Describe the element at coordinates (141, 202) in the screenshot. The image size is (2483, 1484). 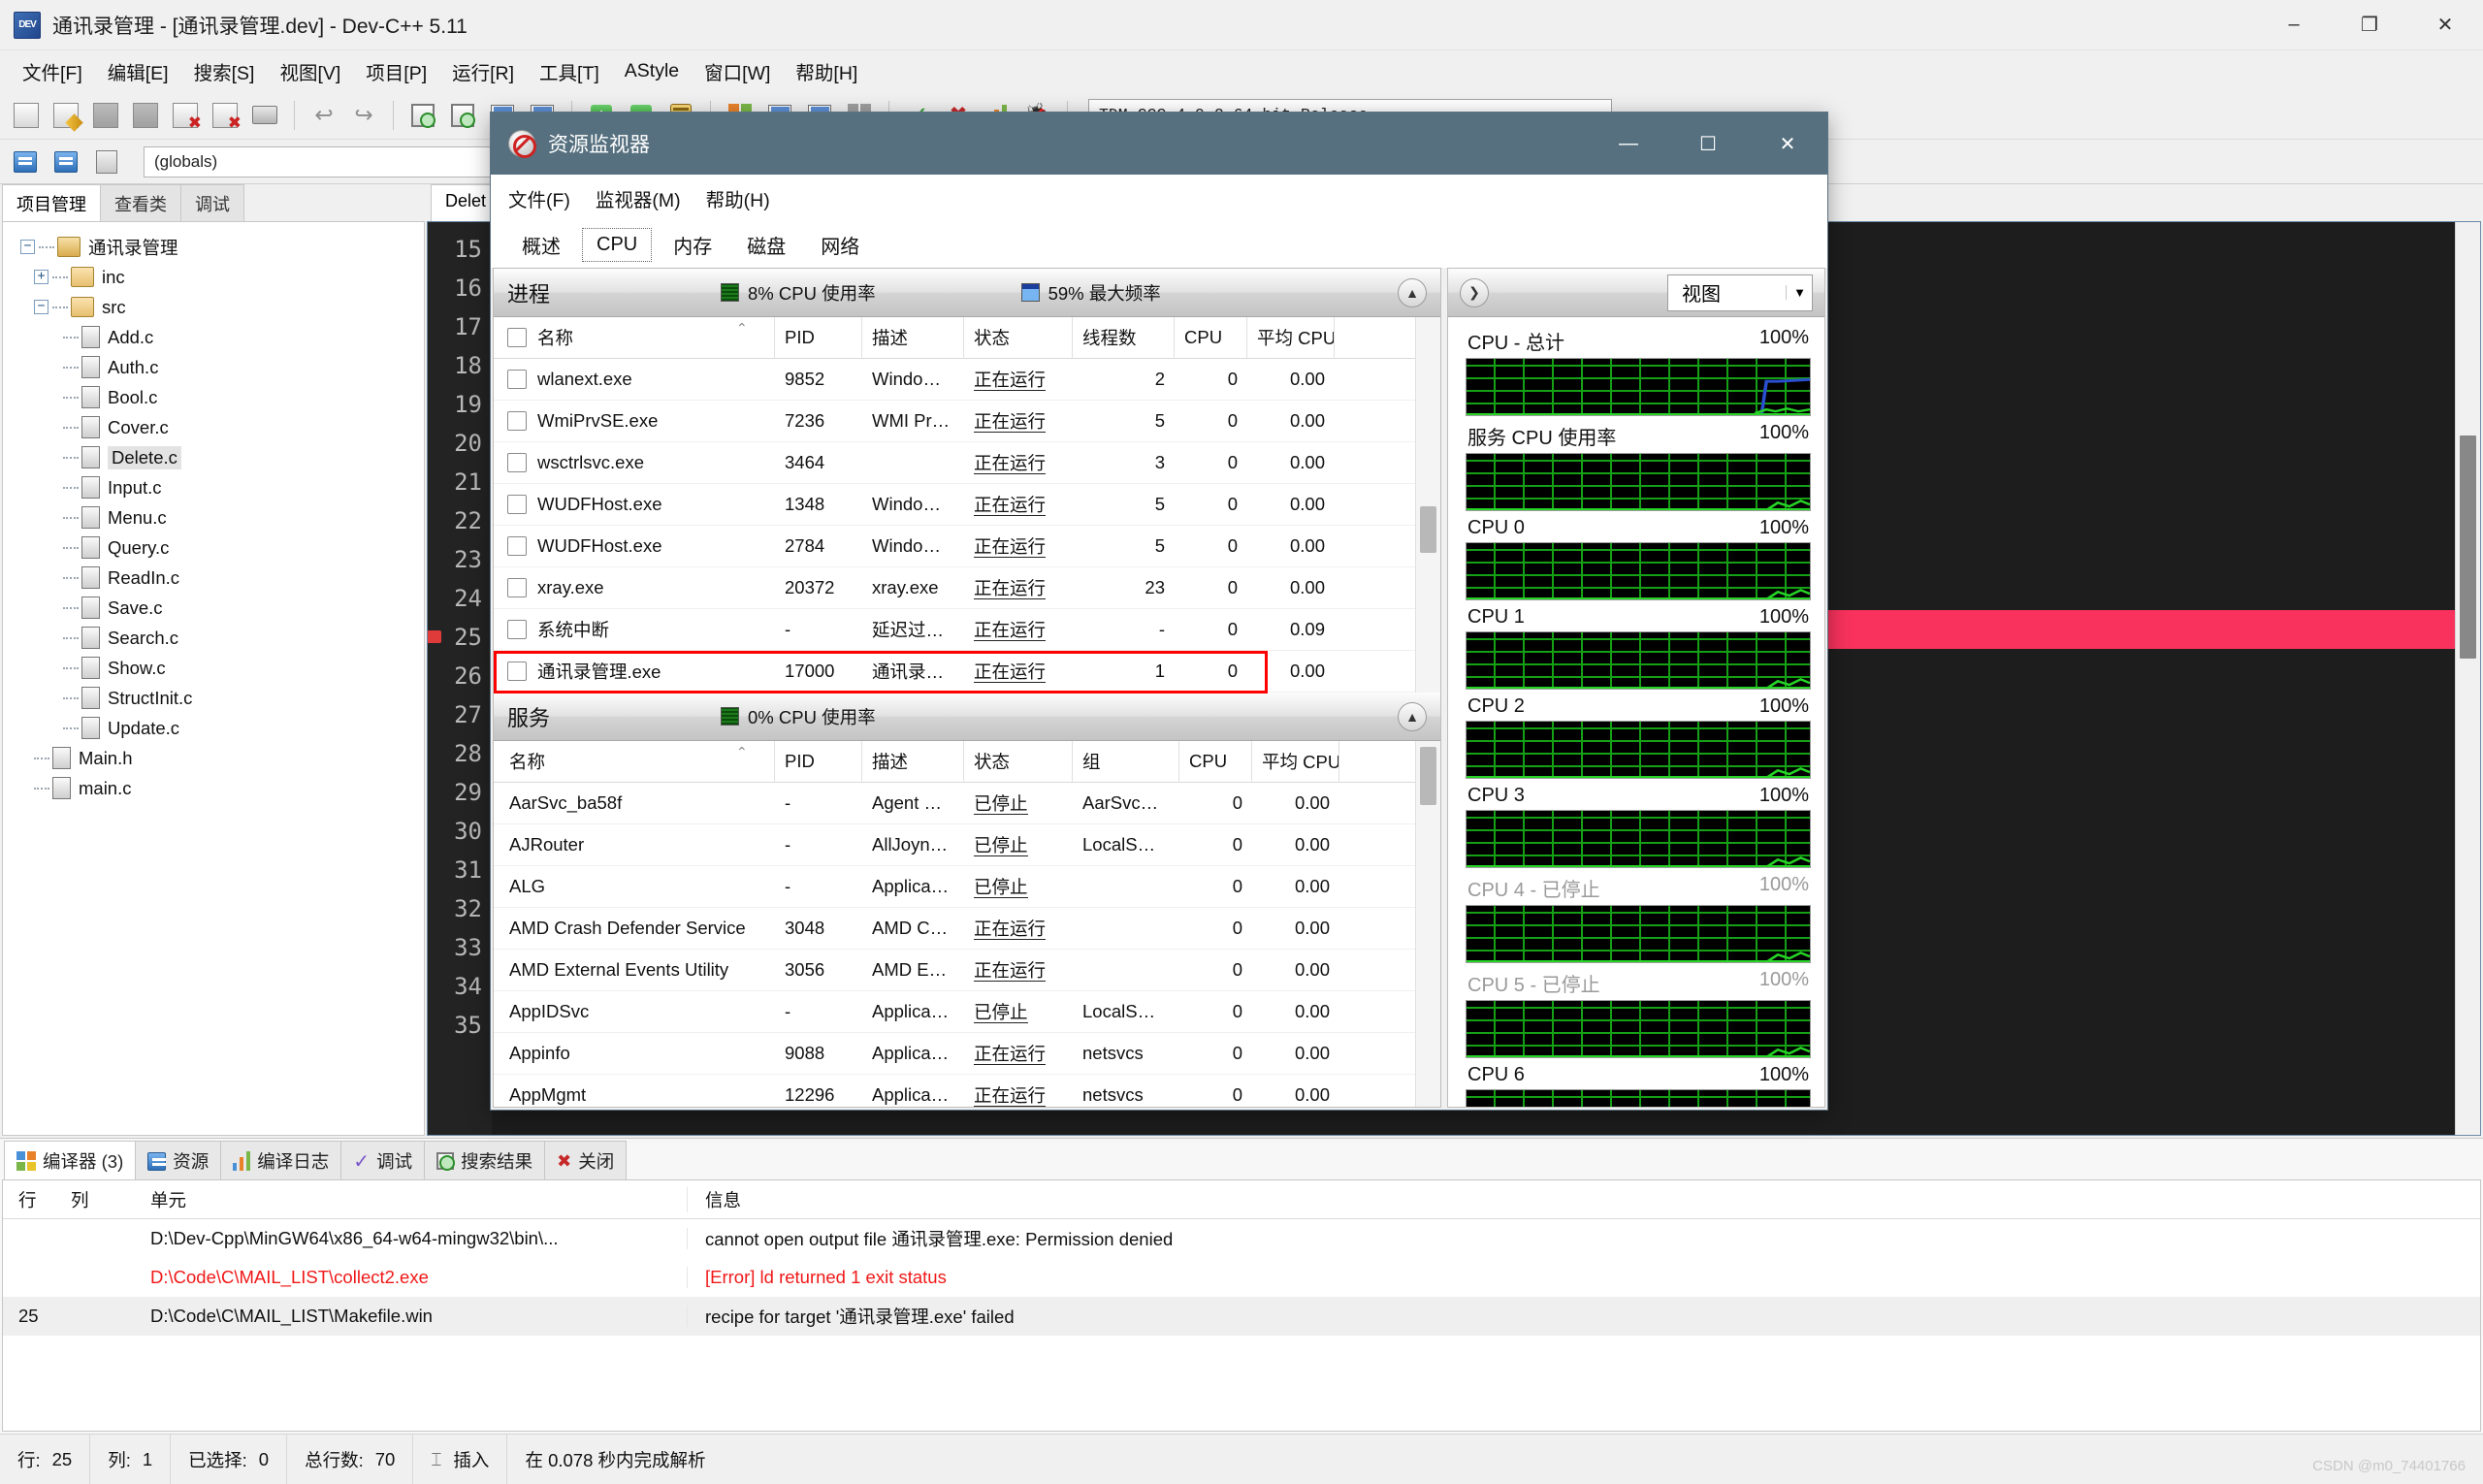
I see `tab-class-browser: 查看类` at that location.